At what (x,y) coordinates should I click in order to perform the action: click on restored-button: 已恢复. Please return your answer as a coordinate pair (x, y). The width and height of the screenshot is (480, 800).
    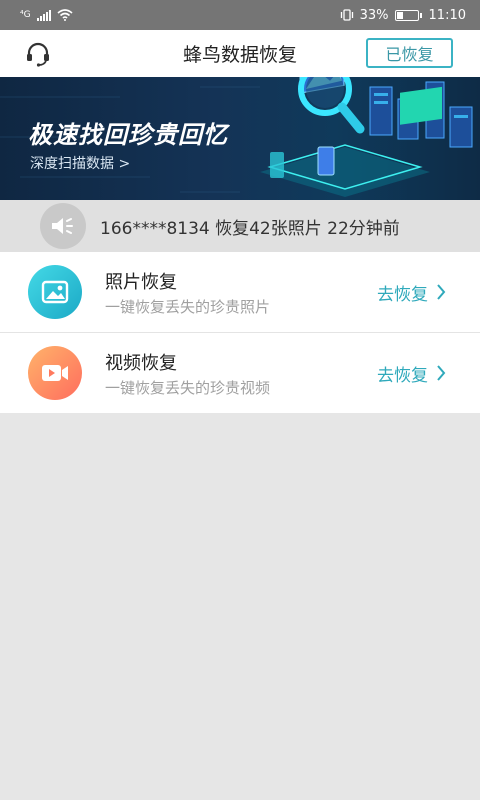
    Looking at the image, I should click on (409, 53).